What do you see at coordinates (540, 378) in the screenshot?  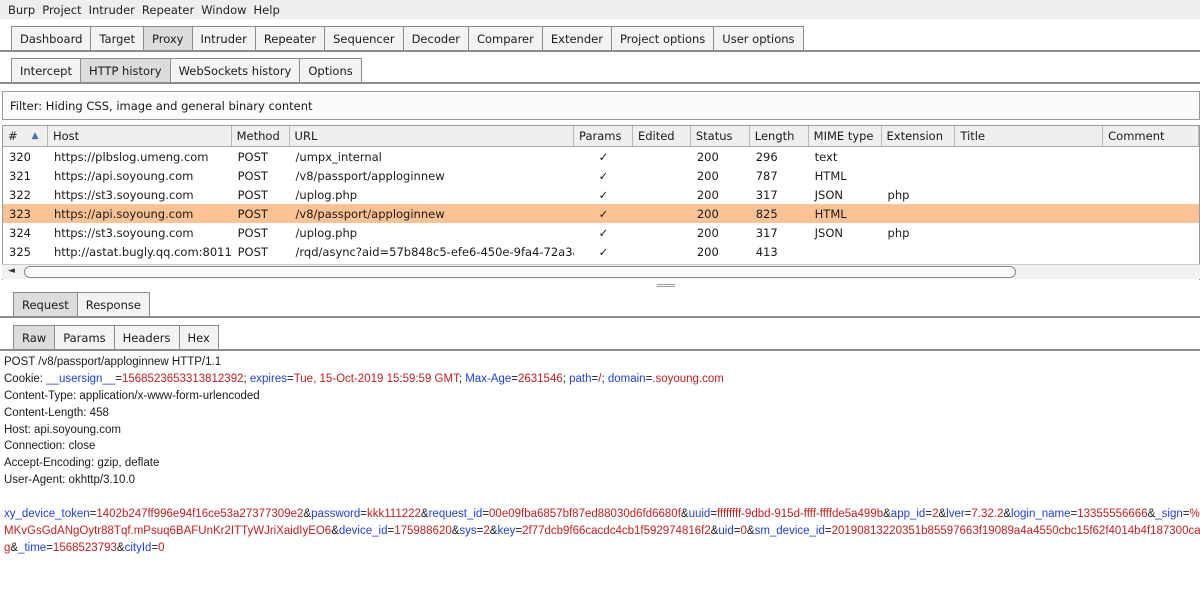 I see `cookie-value: 2631546` at bounding box center [540, 378].